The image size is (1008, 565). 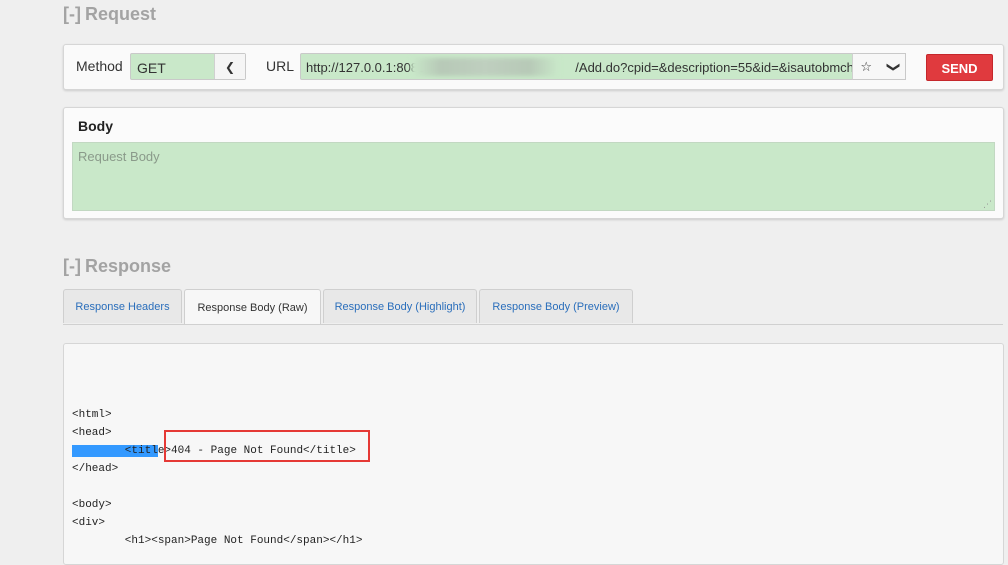 I want to click on tab-response-body-raw: Response Body (Raw), so click(x=252, y=307).